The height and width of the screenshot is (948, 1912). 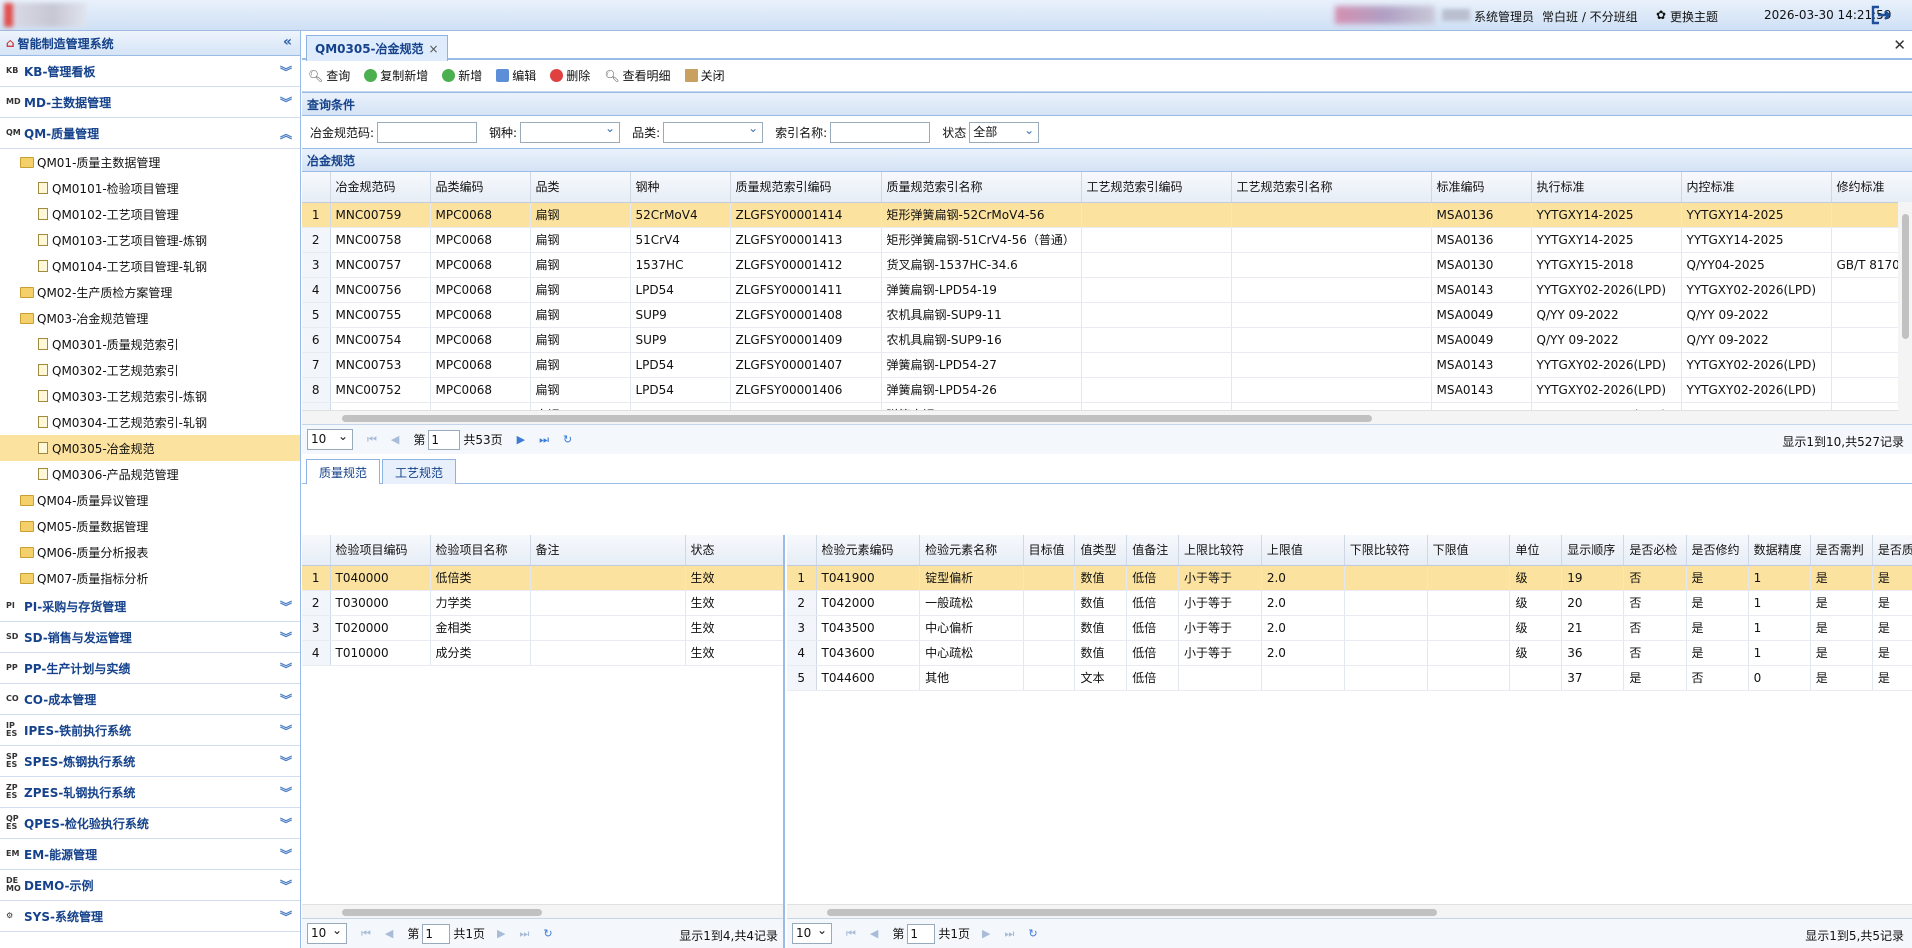 I want to click on main-grid-column-header: 质量规范索引编码, so click(x=806, y=187).